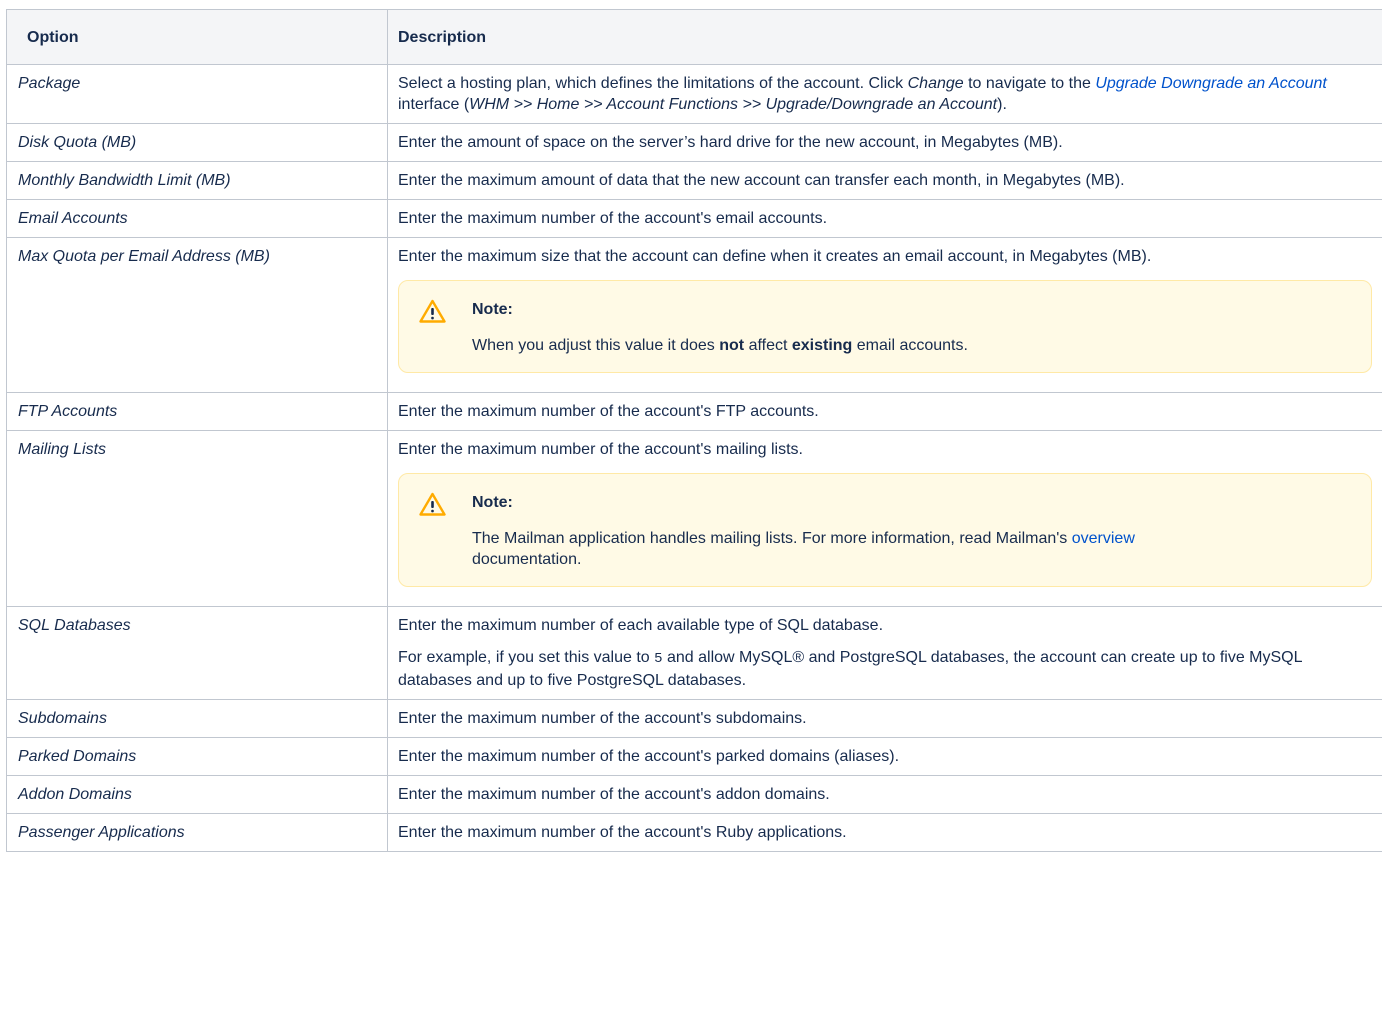  Describe the element at coordinates (197, 794) in the screenshot. I see `option-cell: Addon Domains` at that location.